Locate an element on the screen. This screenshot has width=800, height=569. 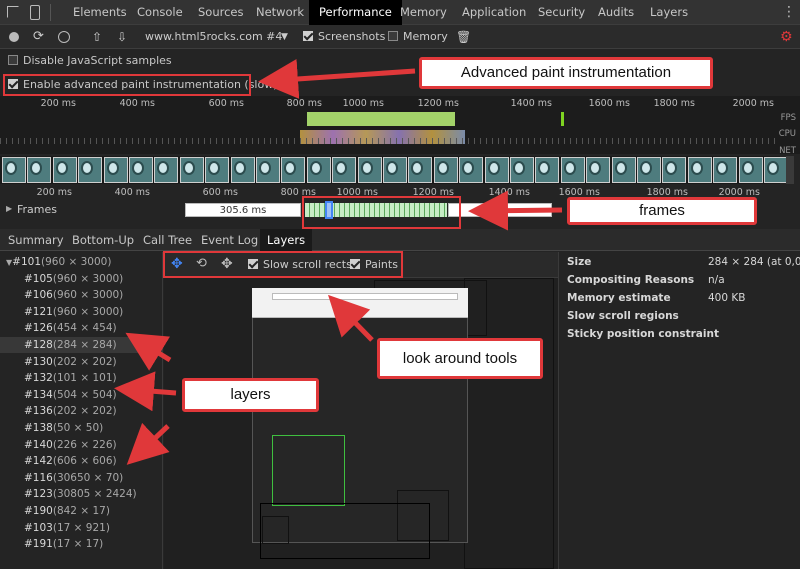
arrow-advanced-paint is located at coordinates (337, 79).